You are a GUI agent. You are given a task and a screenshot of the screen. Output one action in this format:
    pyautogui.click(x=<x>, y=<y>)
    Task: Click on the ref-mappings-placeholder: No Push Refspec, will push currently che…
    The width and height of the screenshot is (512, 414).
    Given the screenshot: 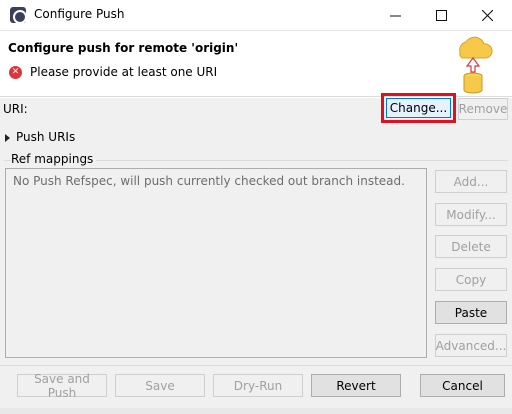 What is the action you would take?
    pyautogui.click(x=209, y=181)
    